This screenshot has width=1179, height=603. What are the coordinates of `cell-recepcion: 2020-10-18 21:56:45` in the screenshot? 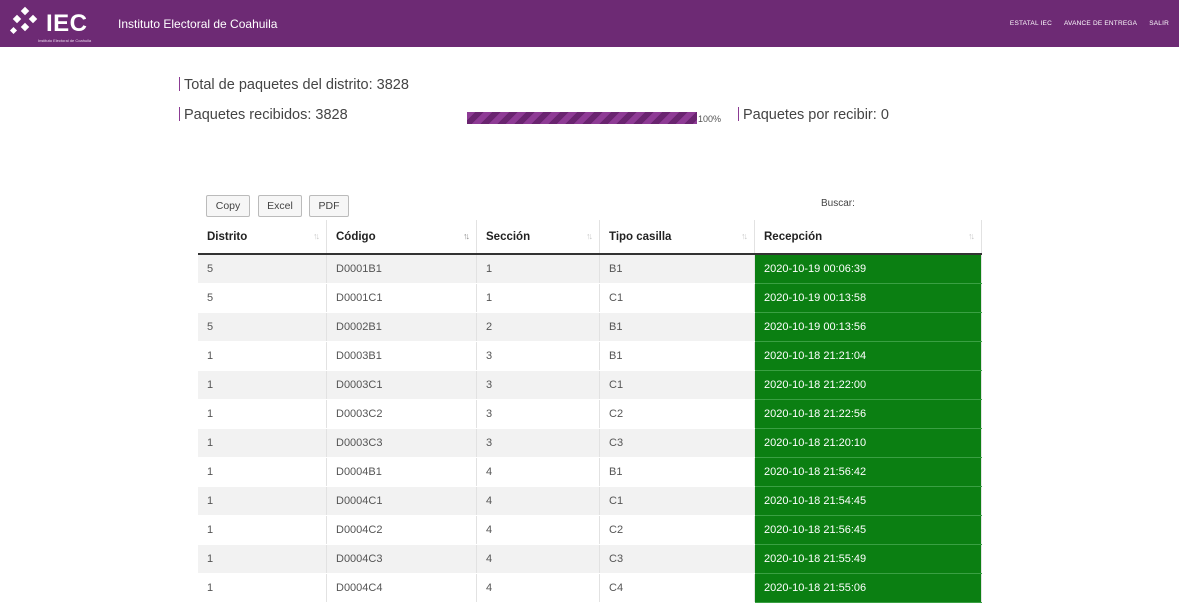 It's located at (868, 530).